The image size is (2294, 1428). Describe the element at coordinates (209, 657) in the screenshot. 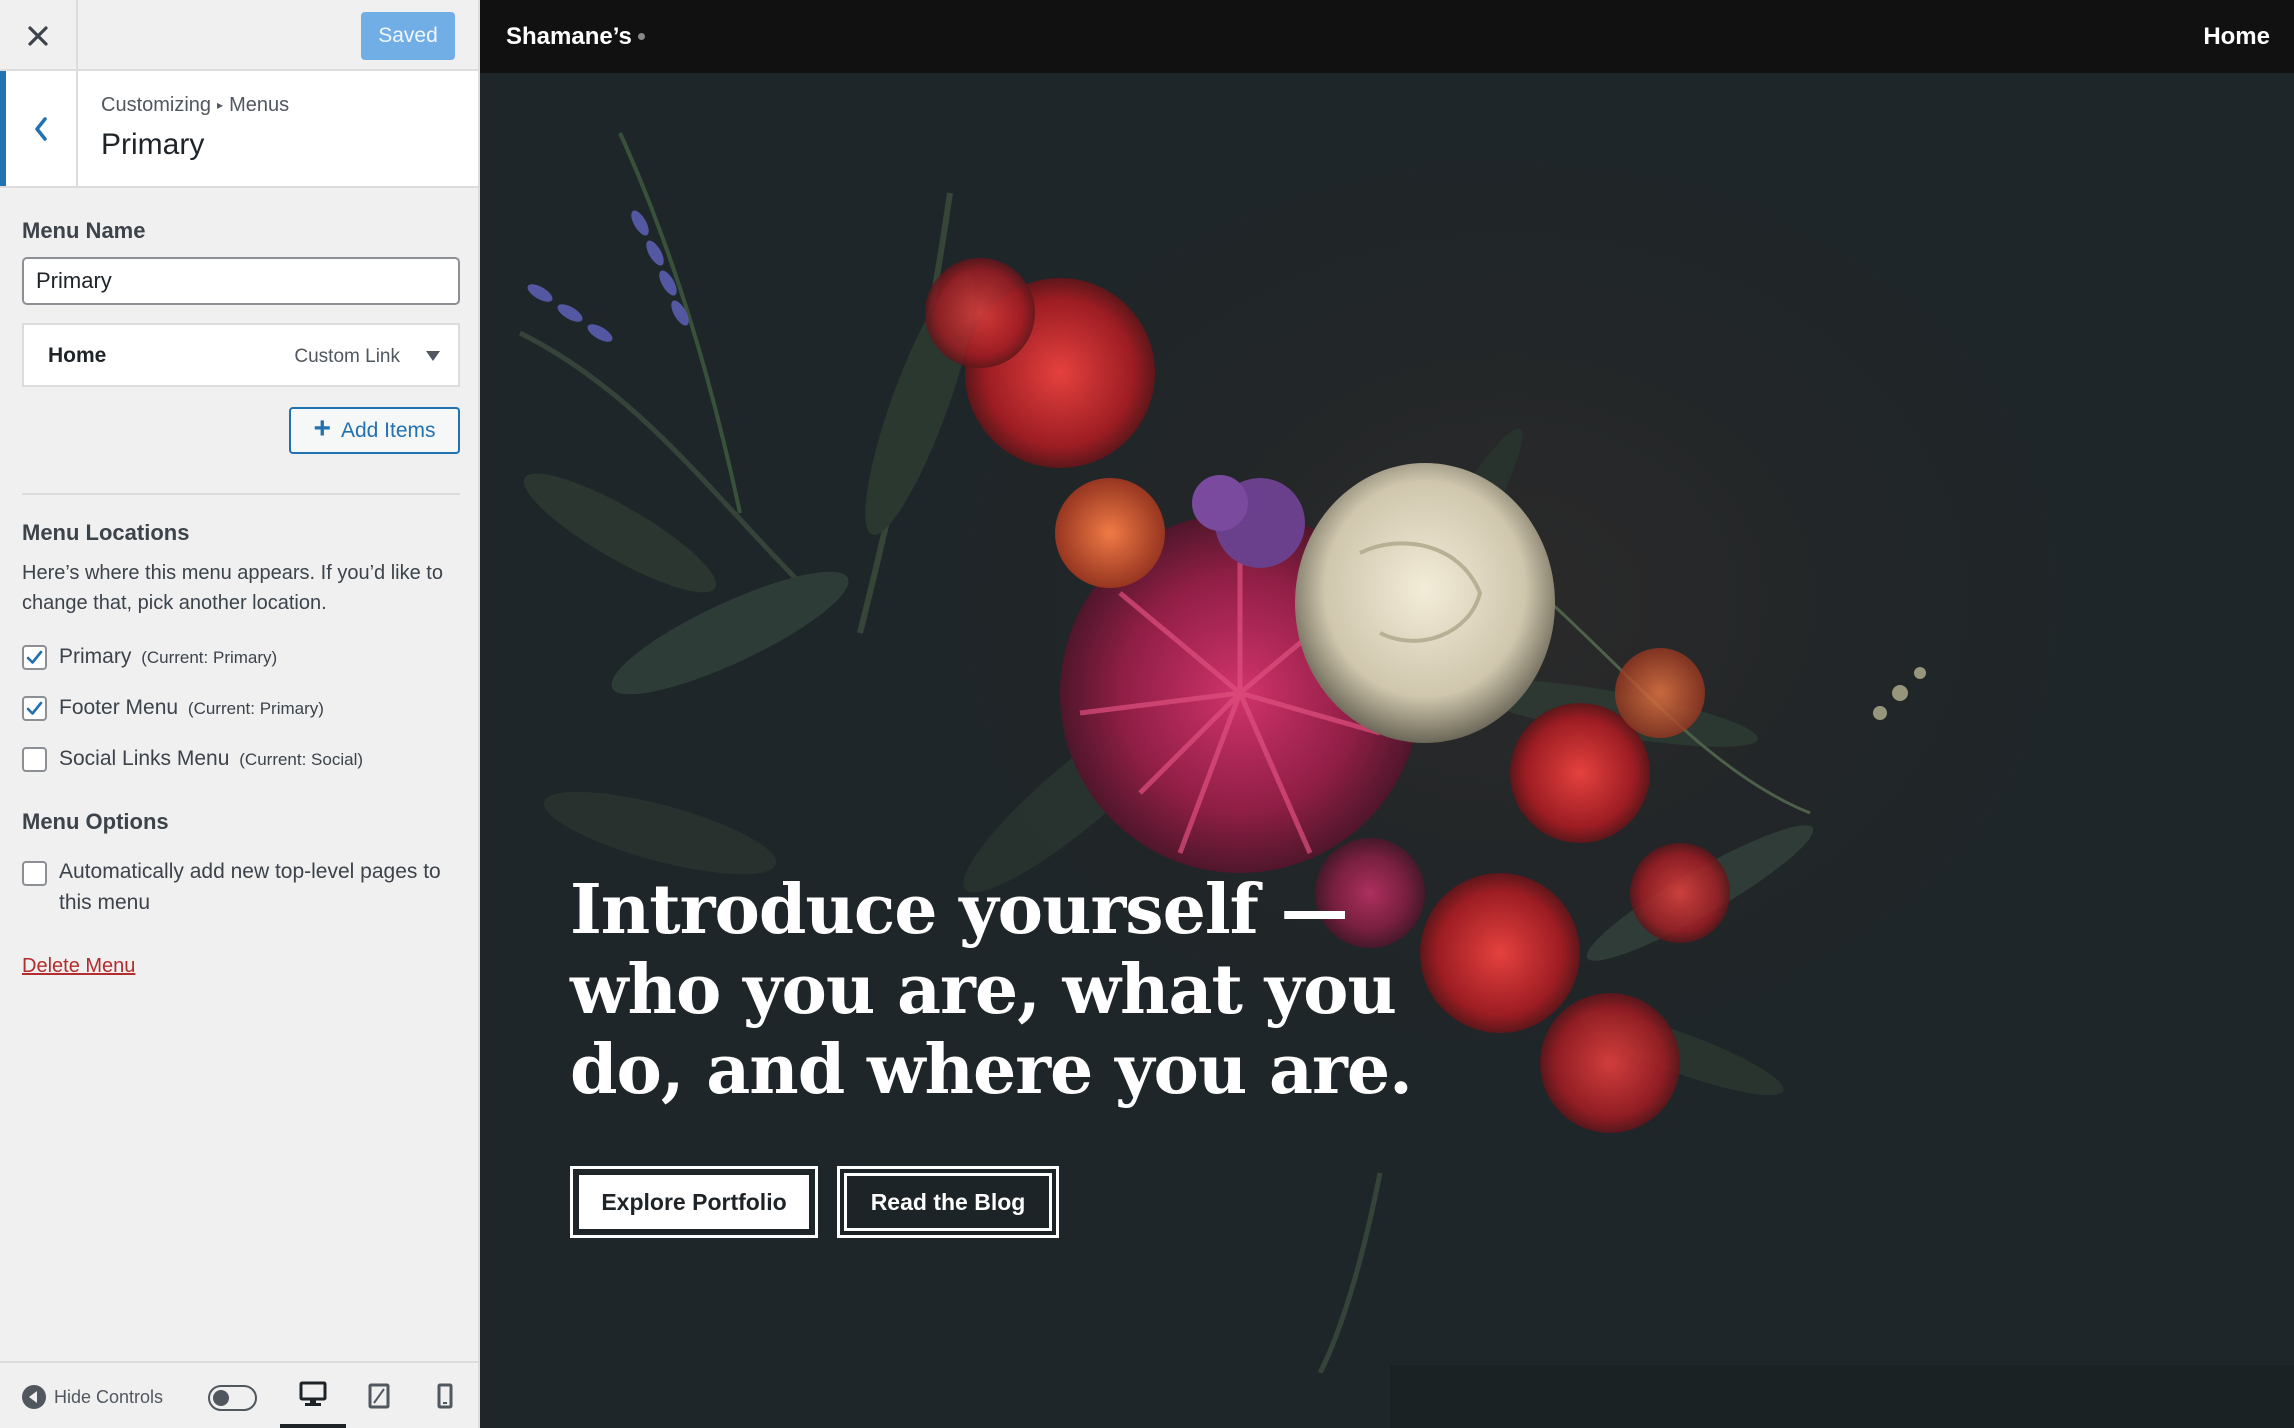

I see `location-primary-current: (Current: Primary)` at that location.